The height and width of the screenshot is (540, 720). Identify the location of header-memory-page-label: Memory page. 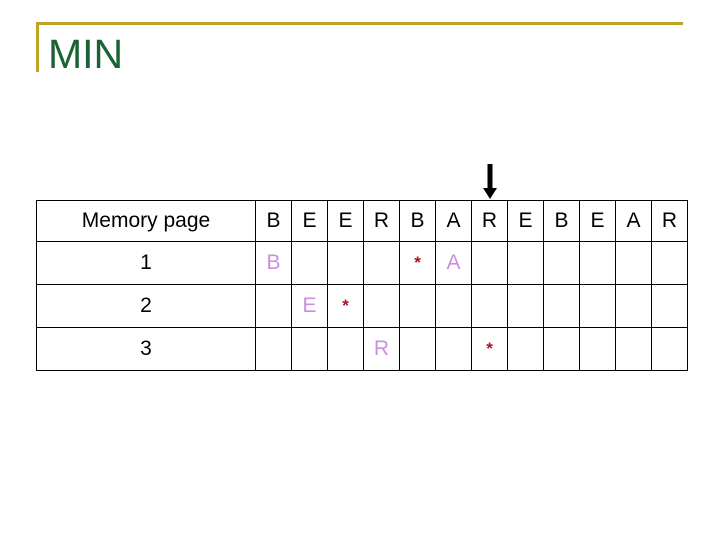
(146, 221).